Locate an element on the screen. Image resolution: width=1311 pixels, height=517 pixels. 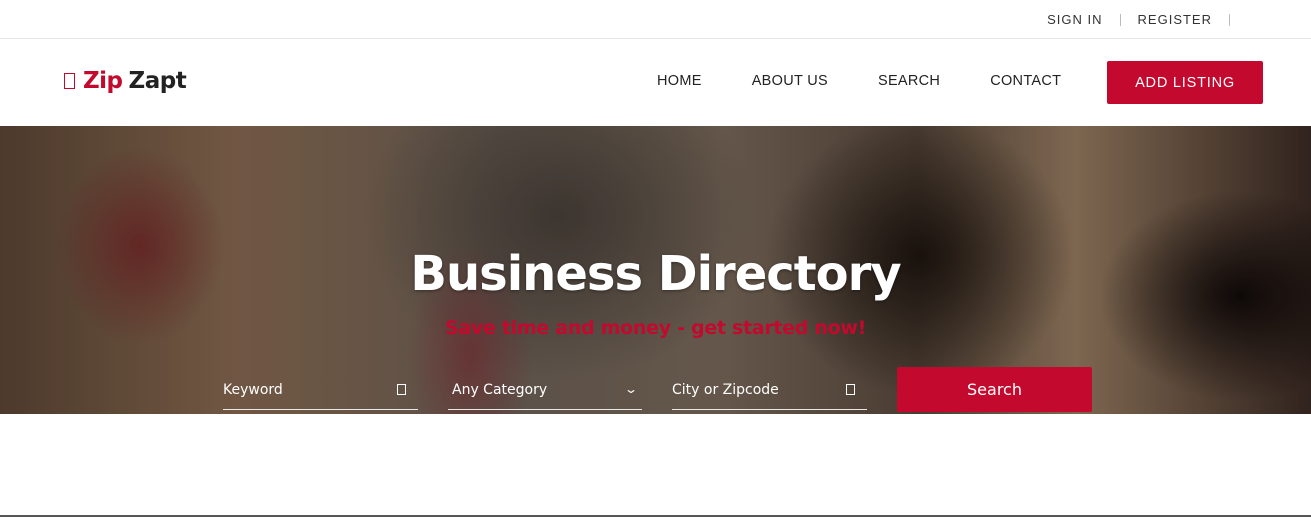
nav-item-home: HOME is located at coordinates (679, 81).